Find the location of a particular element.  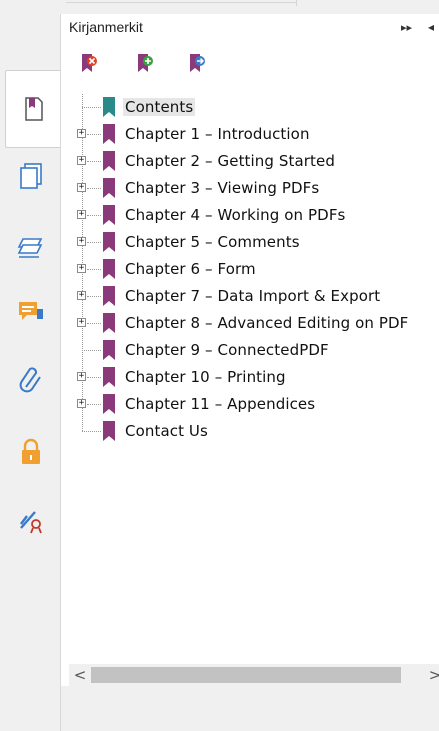

delete-bookmark-button is located at coordinates (90, 65).